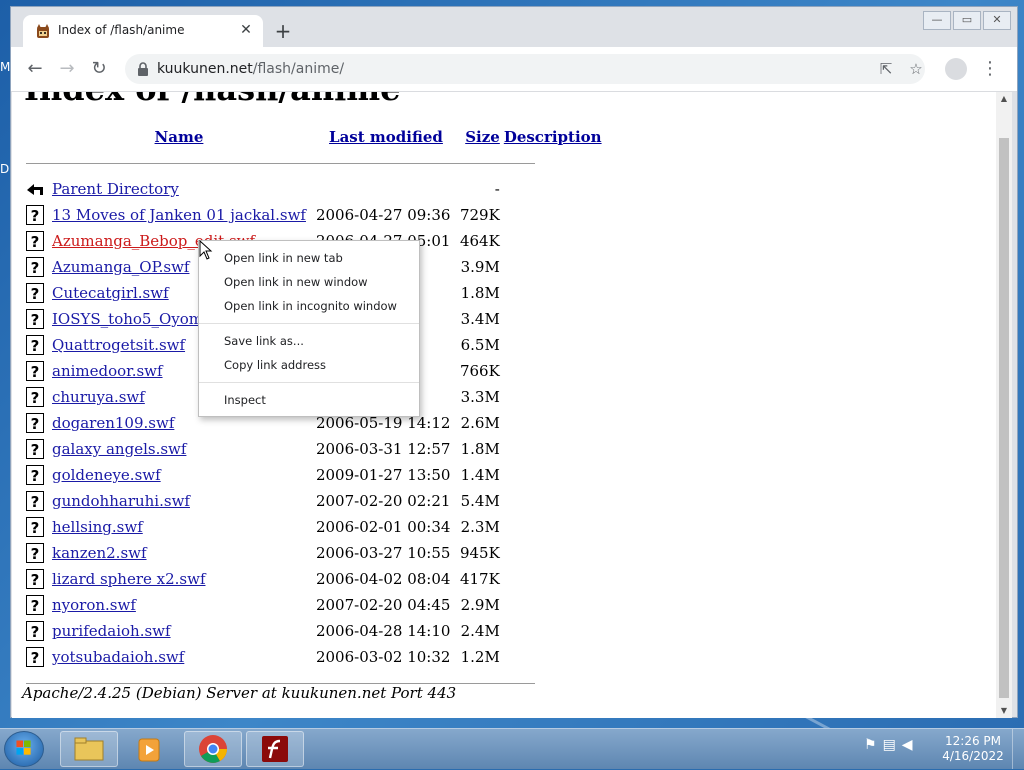  I want to click on file-link: IOSYS_toho5_Oyome, so click(132, 319).